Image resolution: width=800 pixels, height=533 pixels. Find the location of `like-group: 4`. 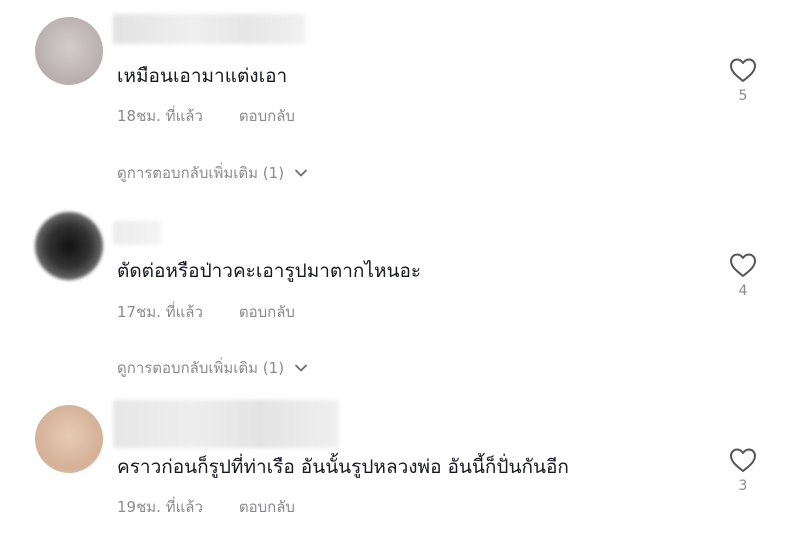

like-group: 4 is located at coordinates (743, 275).